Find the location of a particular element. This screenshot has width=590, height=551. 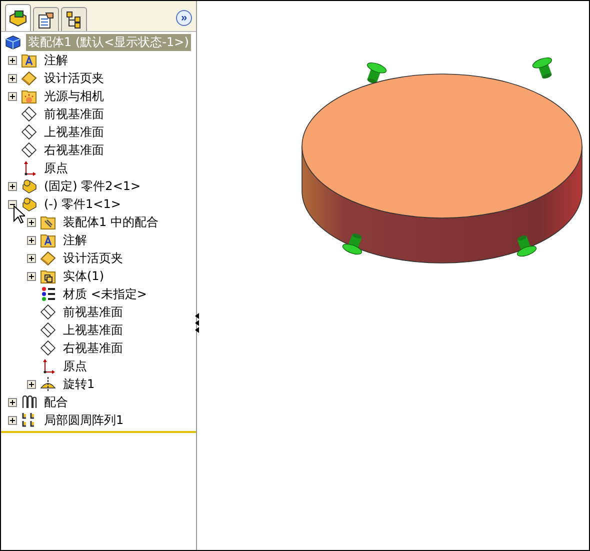

paperclip-icon is located at coordinates (29, 402).